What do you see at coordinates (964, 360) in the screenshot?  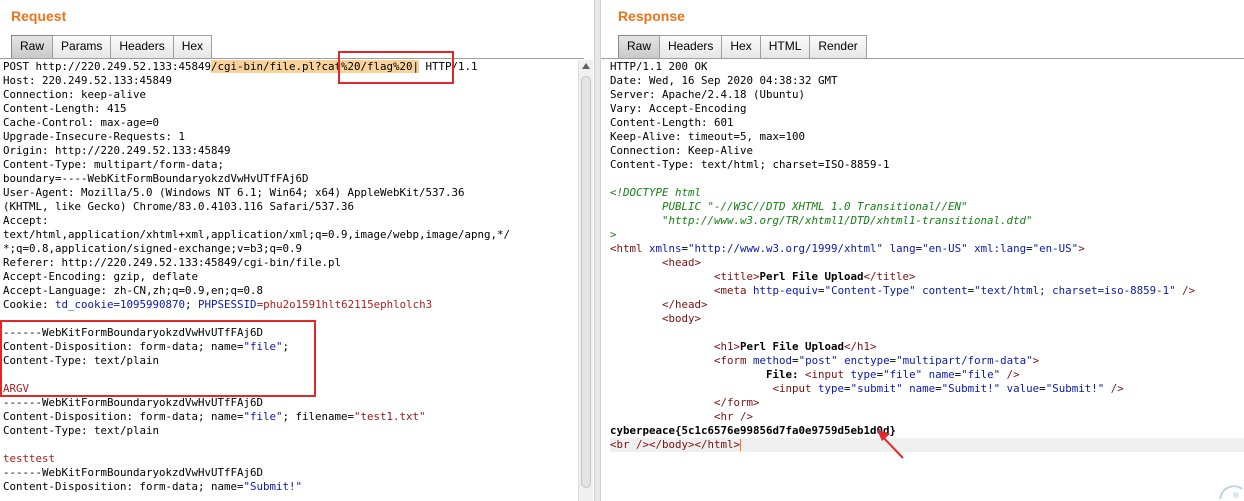 I see `response-token: "multipart/form-data"` at bounding box center [964, 360].